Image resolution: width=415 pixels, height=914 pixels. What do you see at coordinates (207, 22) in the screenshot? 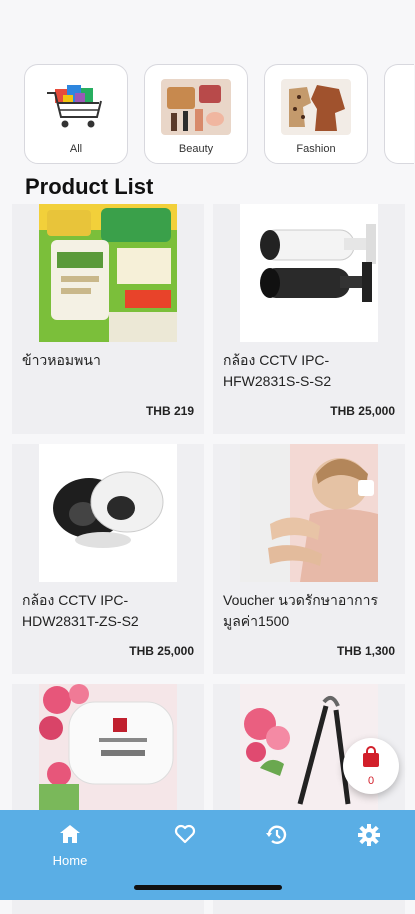
I see `status-bar` at bounding box center [207, 22].